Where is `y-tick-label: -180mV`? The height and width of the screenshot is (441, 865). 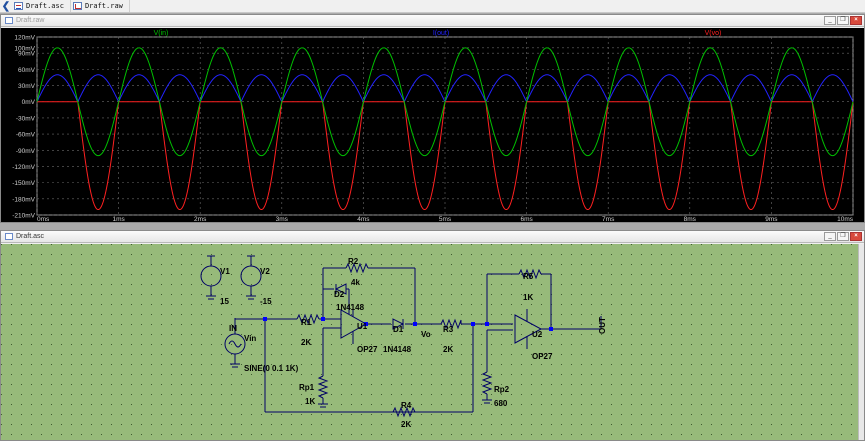 y-tick-label: -180mV is located at coordinates (23, 199).